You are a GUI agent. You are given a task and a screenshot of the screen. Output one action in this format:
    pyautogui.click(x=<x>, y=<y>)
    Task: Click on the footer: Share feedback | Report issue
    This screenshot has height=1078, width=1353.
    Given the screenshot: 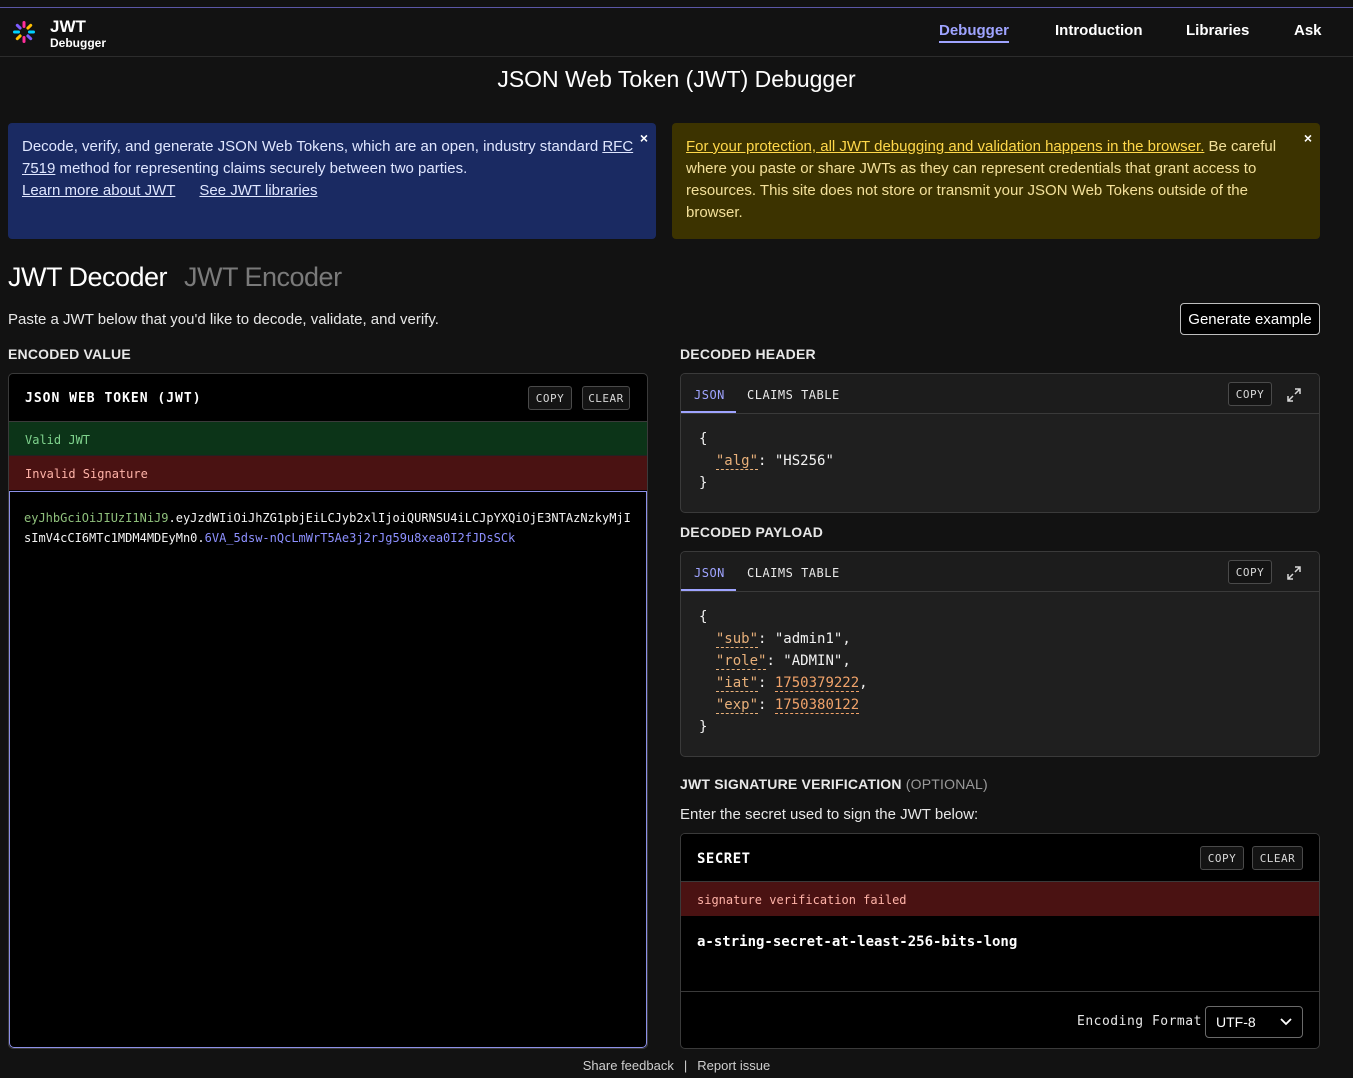 What is the action you would take?
    pyautogui.click(x=676, y=1065)
    